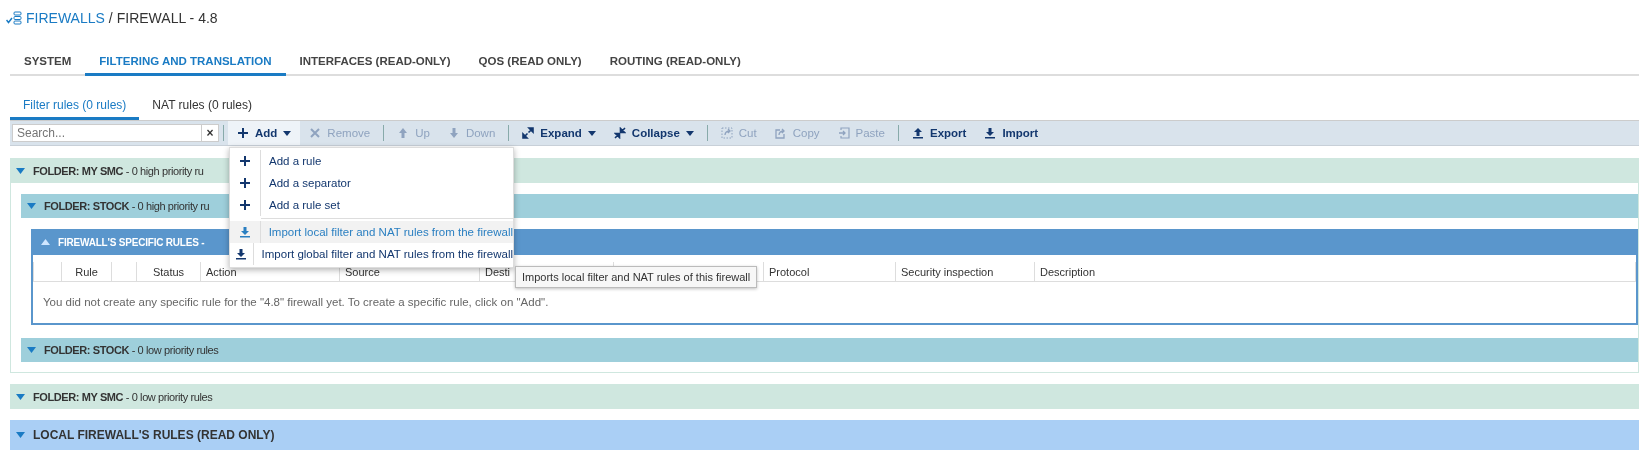 The height and width of the screenshot is (450, 1649). What do you see at coordinates (824, 396) in the screenshot?
I see `folder-header: FOLDER: MY SMC - 0 low priority rules` at bounding box center [824, 396].